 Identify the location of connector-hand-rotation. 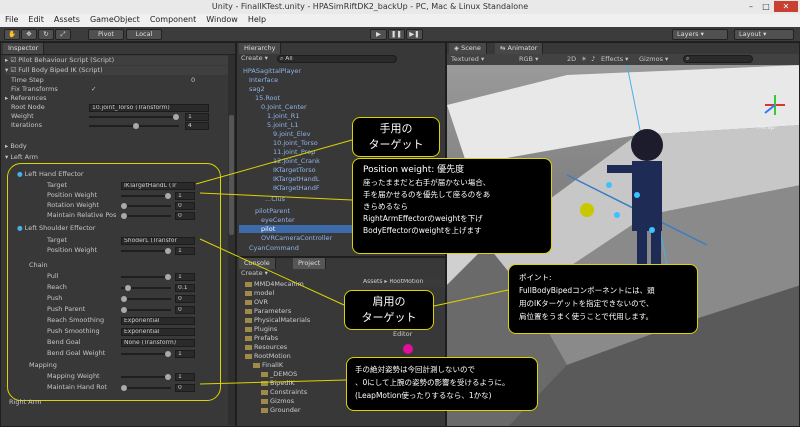
(273, 382).